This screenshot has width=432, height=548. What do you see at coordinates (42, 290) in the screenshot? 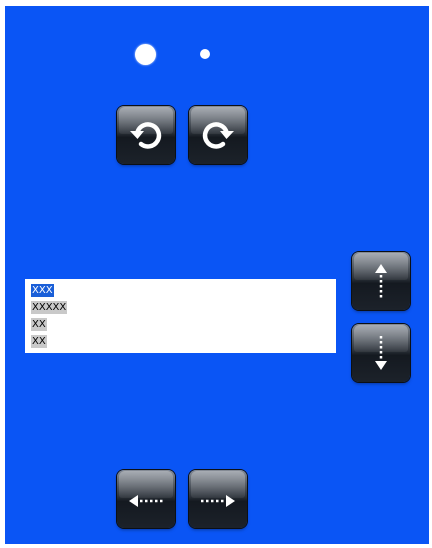
I see `list-item: XXX` at bounding box center [42, 290].